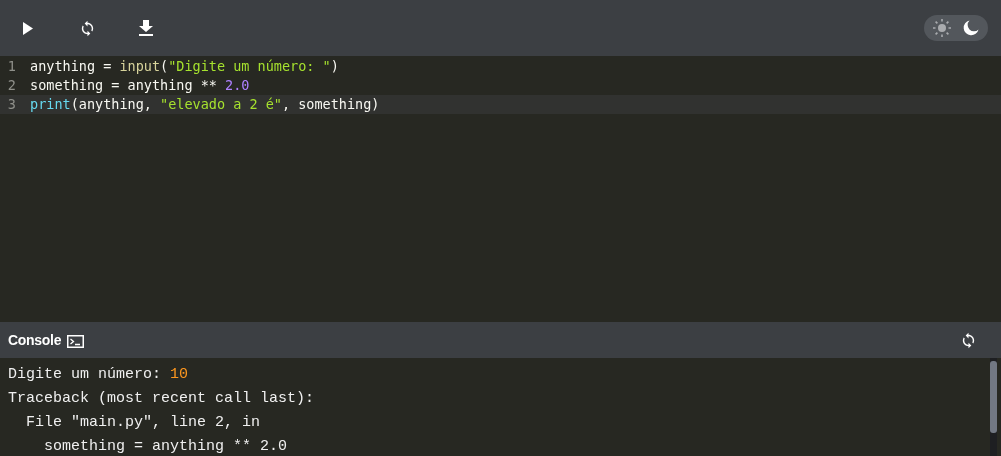  What do you see at coordinates (99, 375) in the screenshot?
I see `console-line: Digite um número: 10` at bounding box center [99, 375].